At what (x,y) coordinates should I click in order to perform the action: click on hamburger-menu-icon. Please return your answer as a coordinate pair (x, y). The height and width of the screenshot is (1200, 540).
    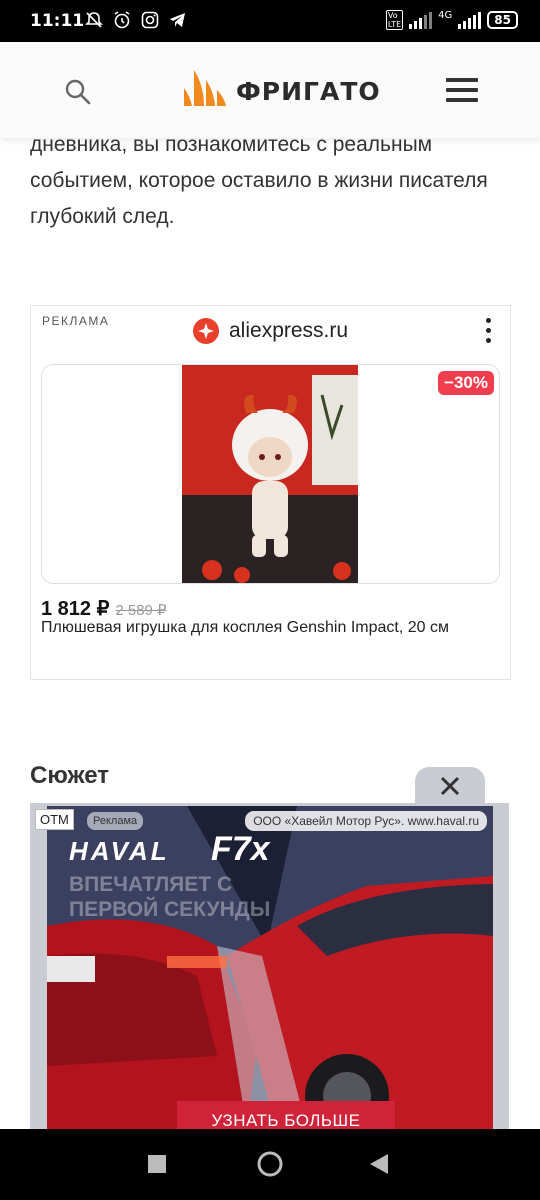
    Looking at the image, I should click on (462, 91).